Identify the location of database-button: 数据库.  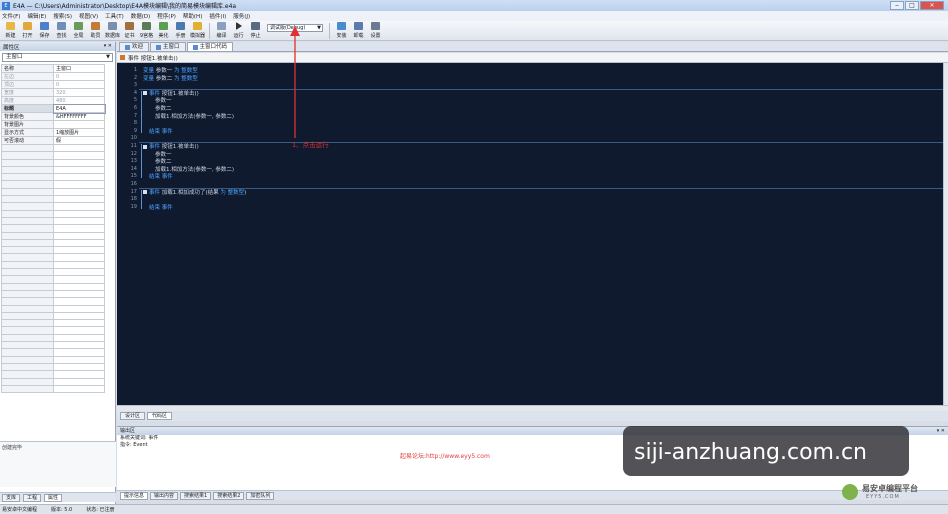
(112, 30).